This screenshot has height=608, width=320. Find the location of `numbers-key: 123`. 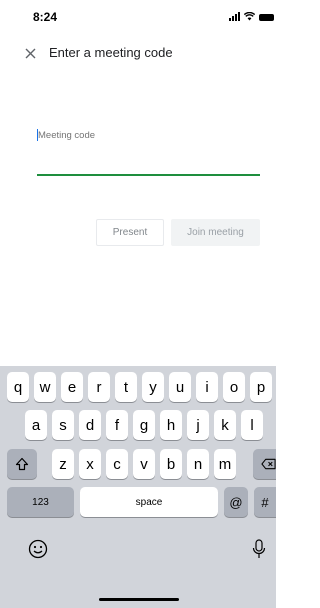

numbers-key: 123 is located at coordinates (40, 502).